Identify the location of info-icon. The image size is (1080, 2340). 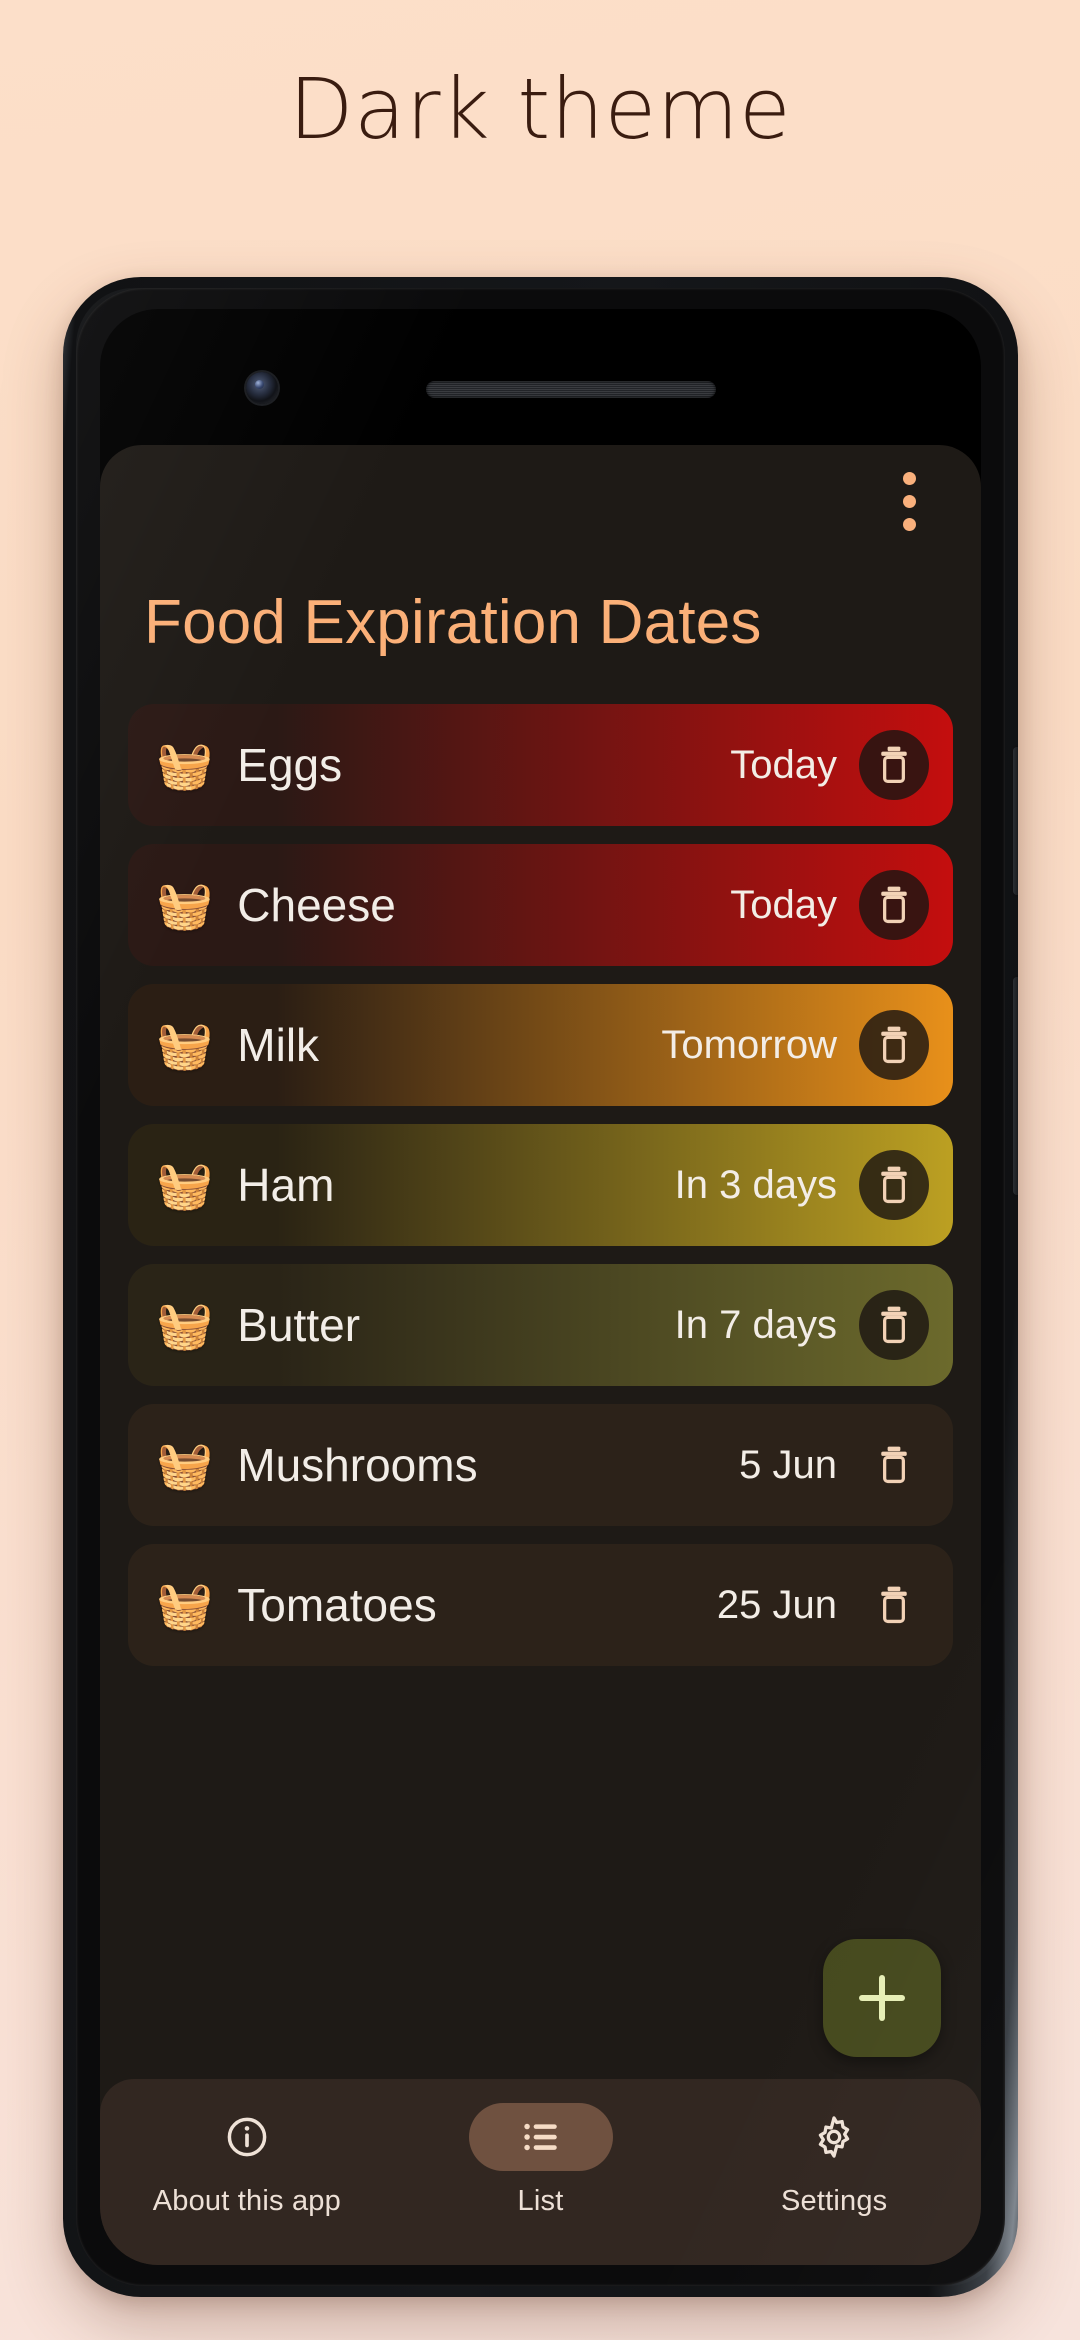
(247, 2137).